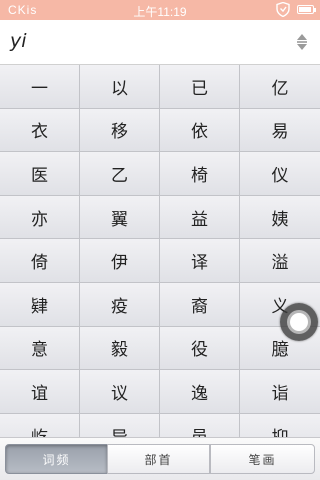 Image resolution: width=320 pixels, height=480 pixels. What do you see at coordinates (120, 304) in the screenshot?
I see `character-cell: 疫` at bounding box center [120, 304].